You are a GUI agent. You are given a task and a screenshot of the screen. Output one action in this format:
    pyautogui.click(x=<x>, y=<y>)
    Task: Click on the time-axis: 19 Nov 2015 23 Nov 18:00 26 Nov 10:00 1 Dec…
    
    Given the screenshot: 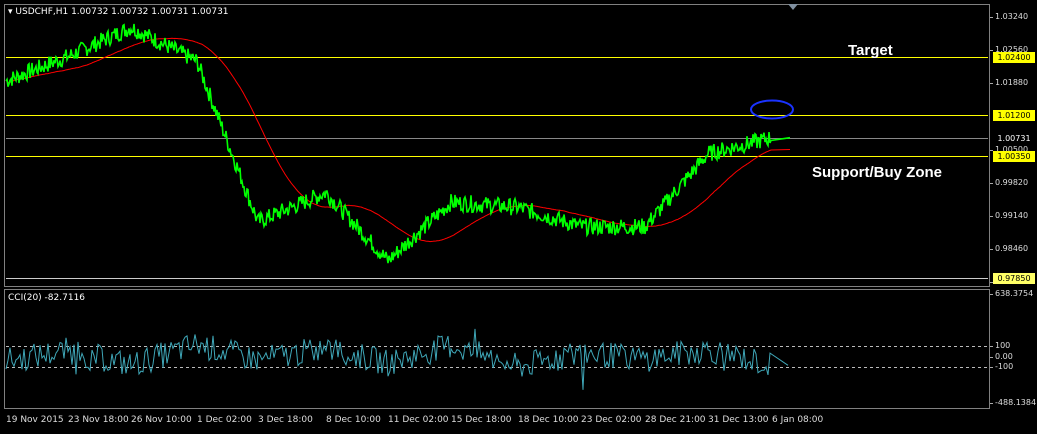 What is the action you would take?
    pyautogui.click(x=495, y=422)
    